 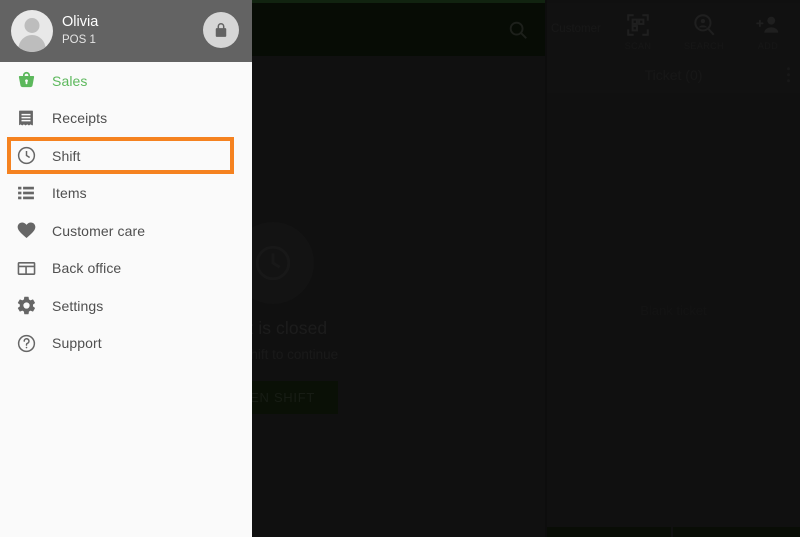 What do you see at coordinates (126, 194) in the screenshot?
I see `sidebar-item-items: Items` at bounding box center [126, 194].